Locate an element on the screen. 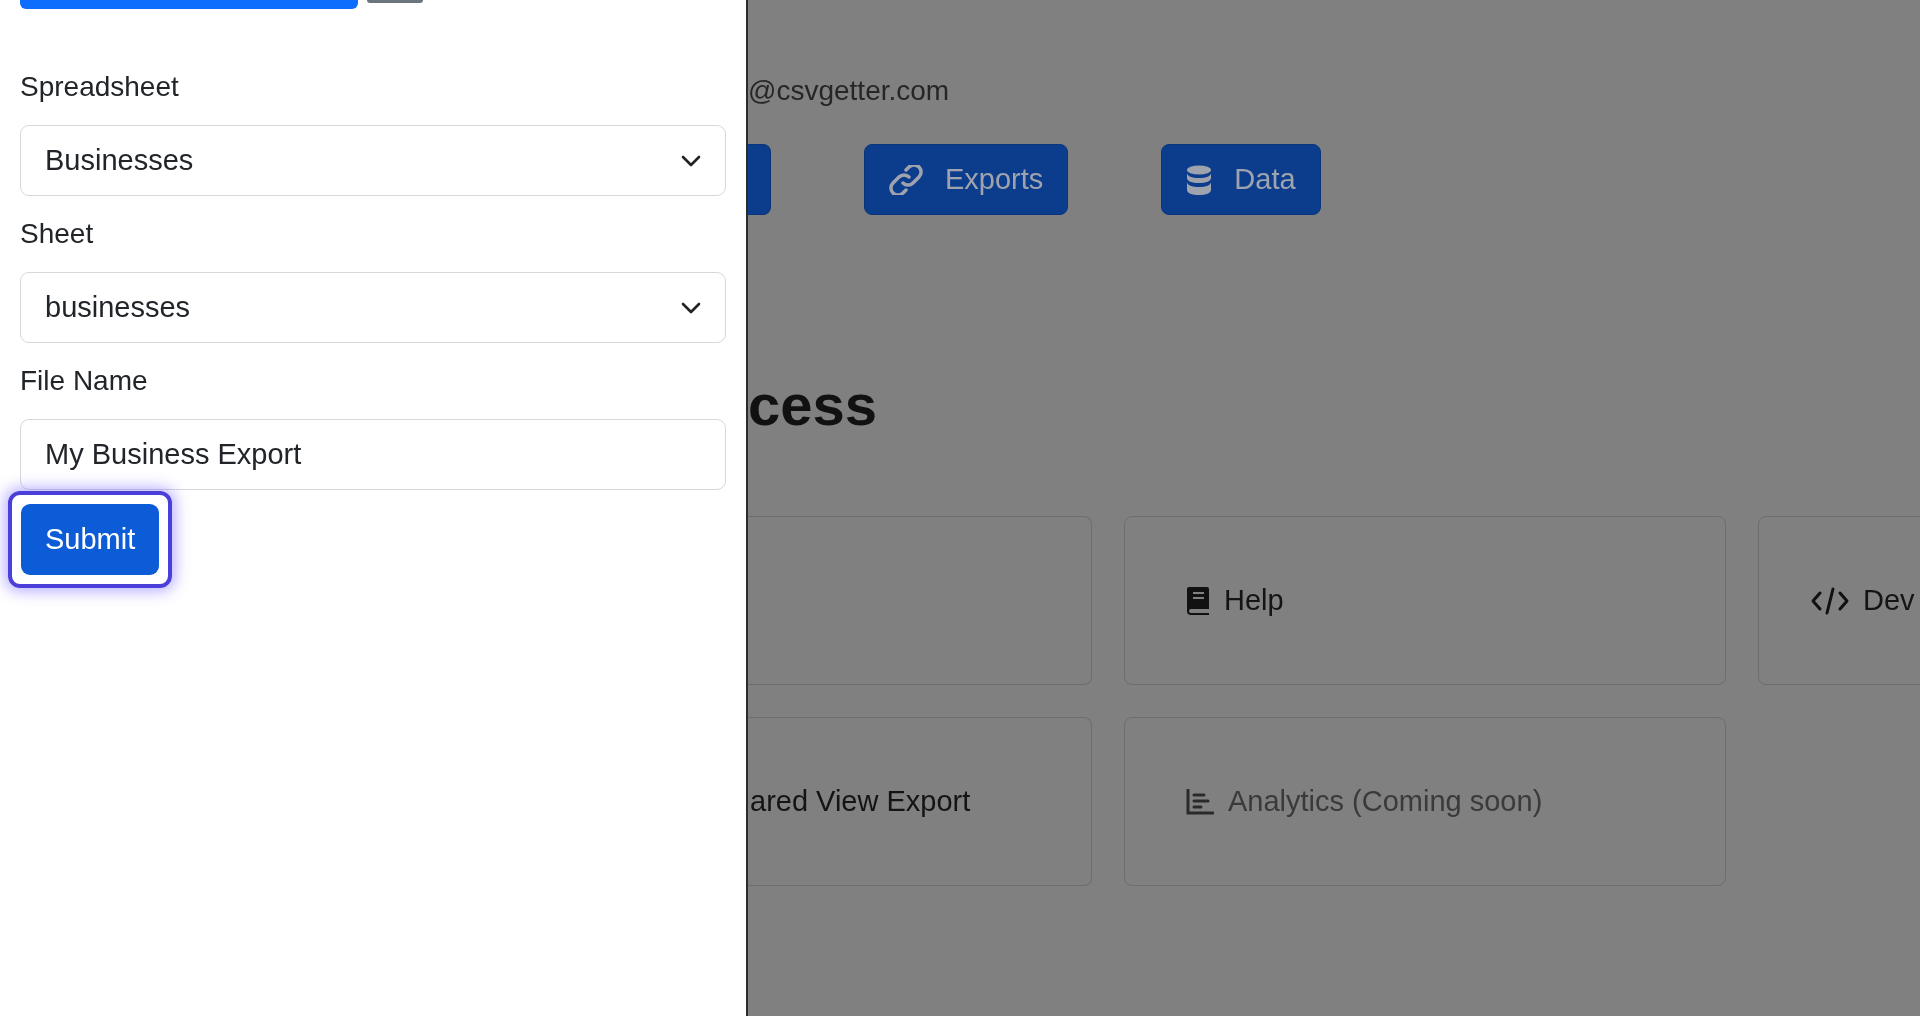 Image resolution: width=1920 pixels, height=1016 pixels. book-icon is located at coordinates (1198, 600).